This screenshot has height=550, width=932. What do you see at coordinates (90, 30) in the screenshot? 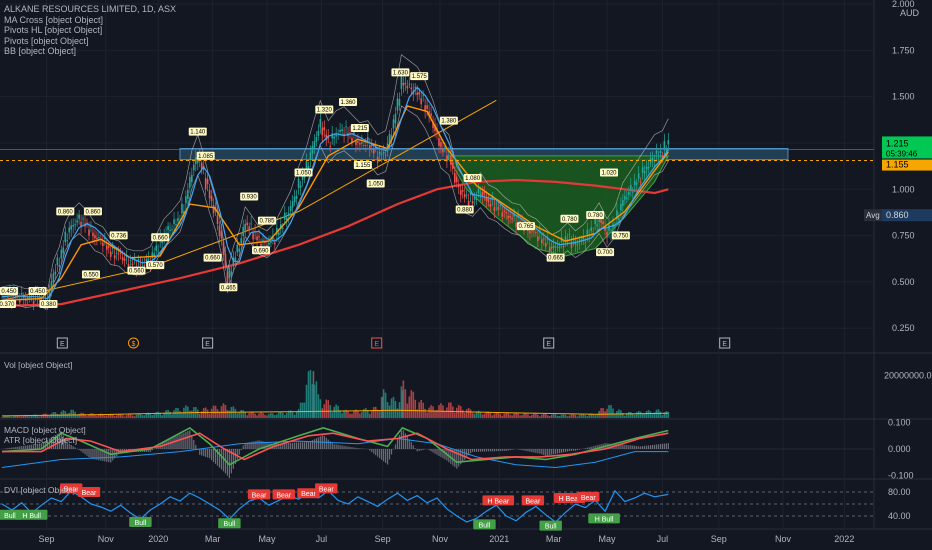
I see `indicator-pivots-hl: Pivots HL [object Object]` at bounding box center [90, 30].